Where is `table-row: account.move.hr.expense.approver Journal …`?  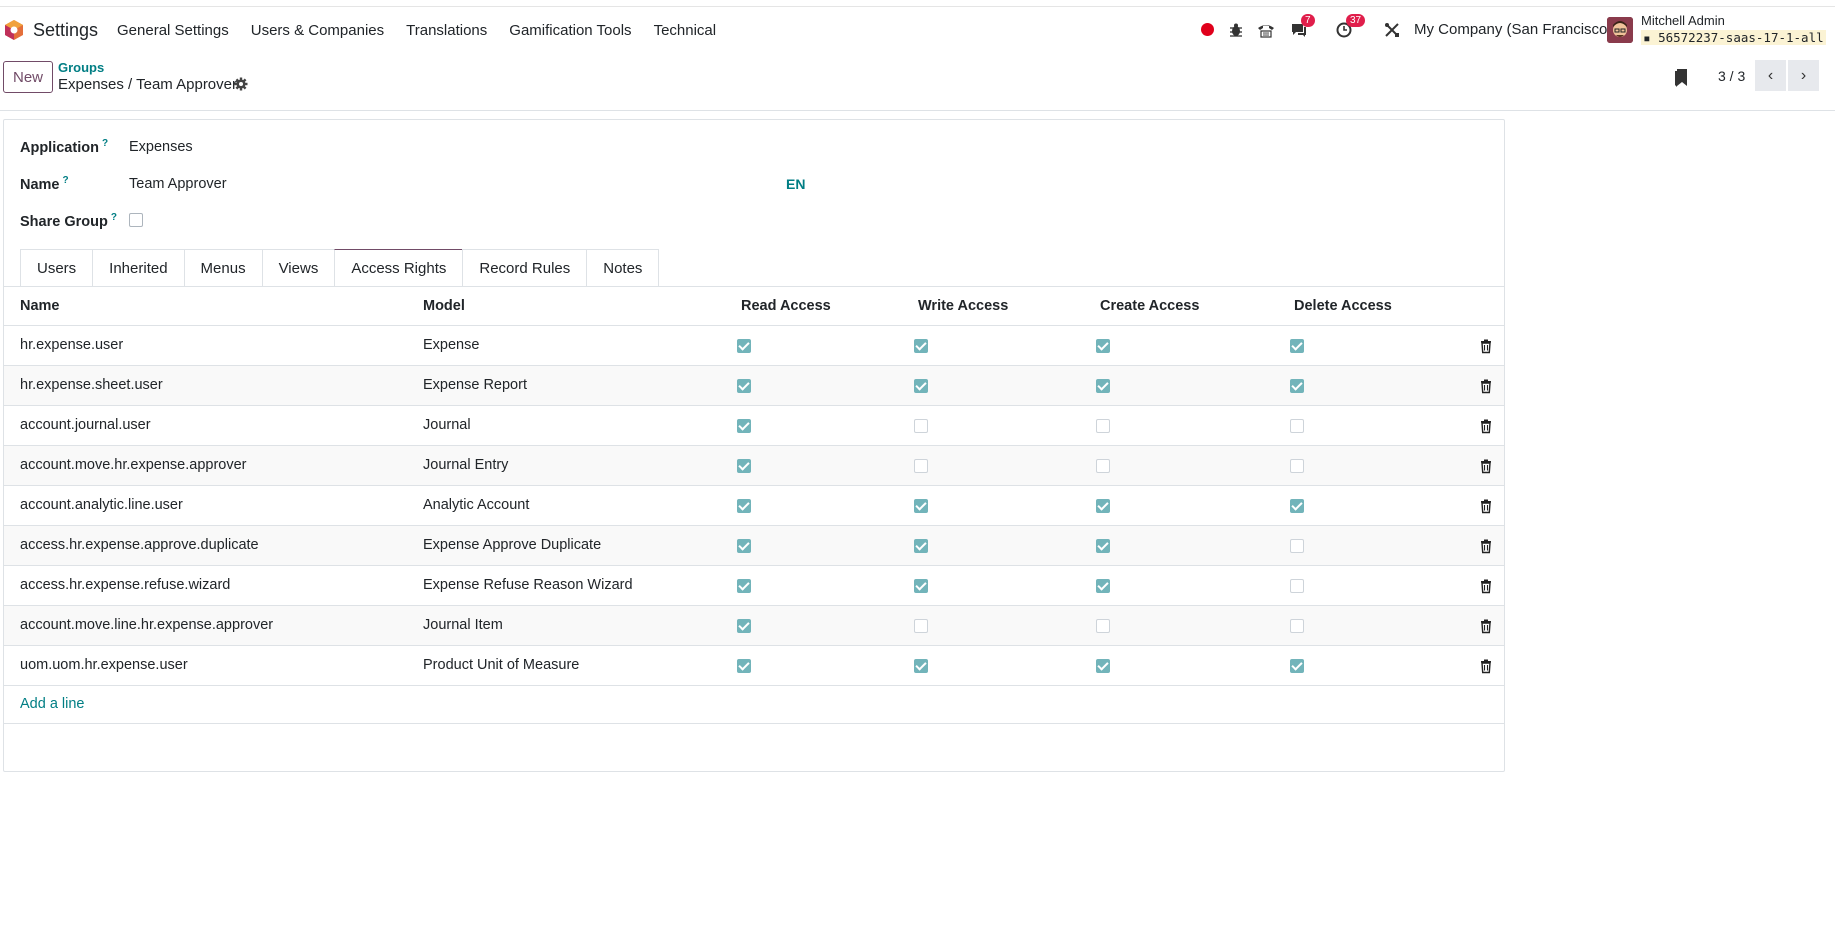
table-row: account.move.hr.expense.approver Journal … is located at coordinates (754, 466).